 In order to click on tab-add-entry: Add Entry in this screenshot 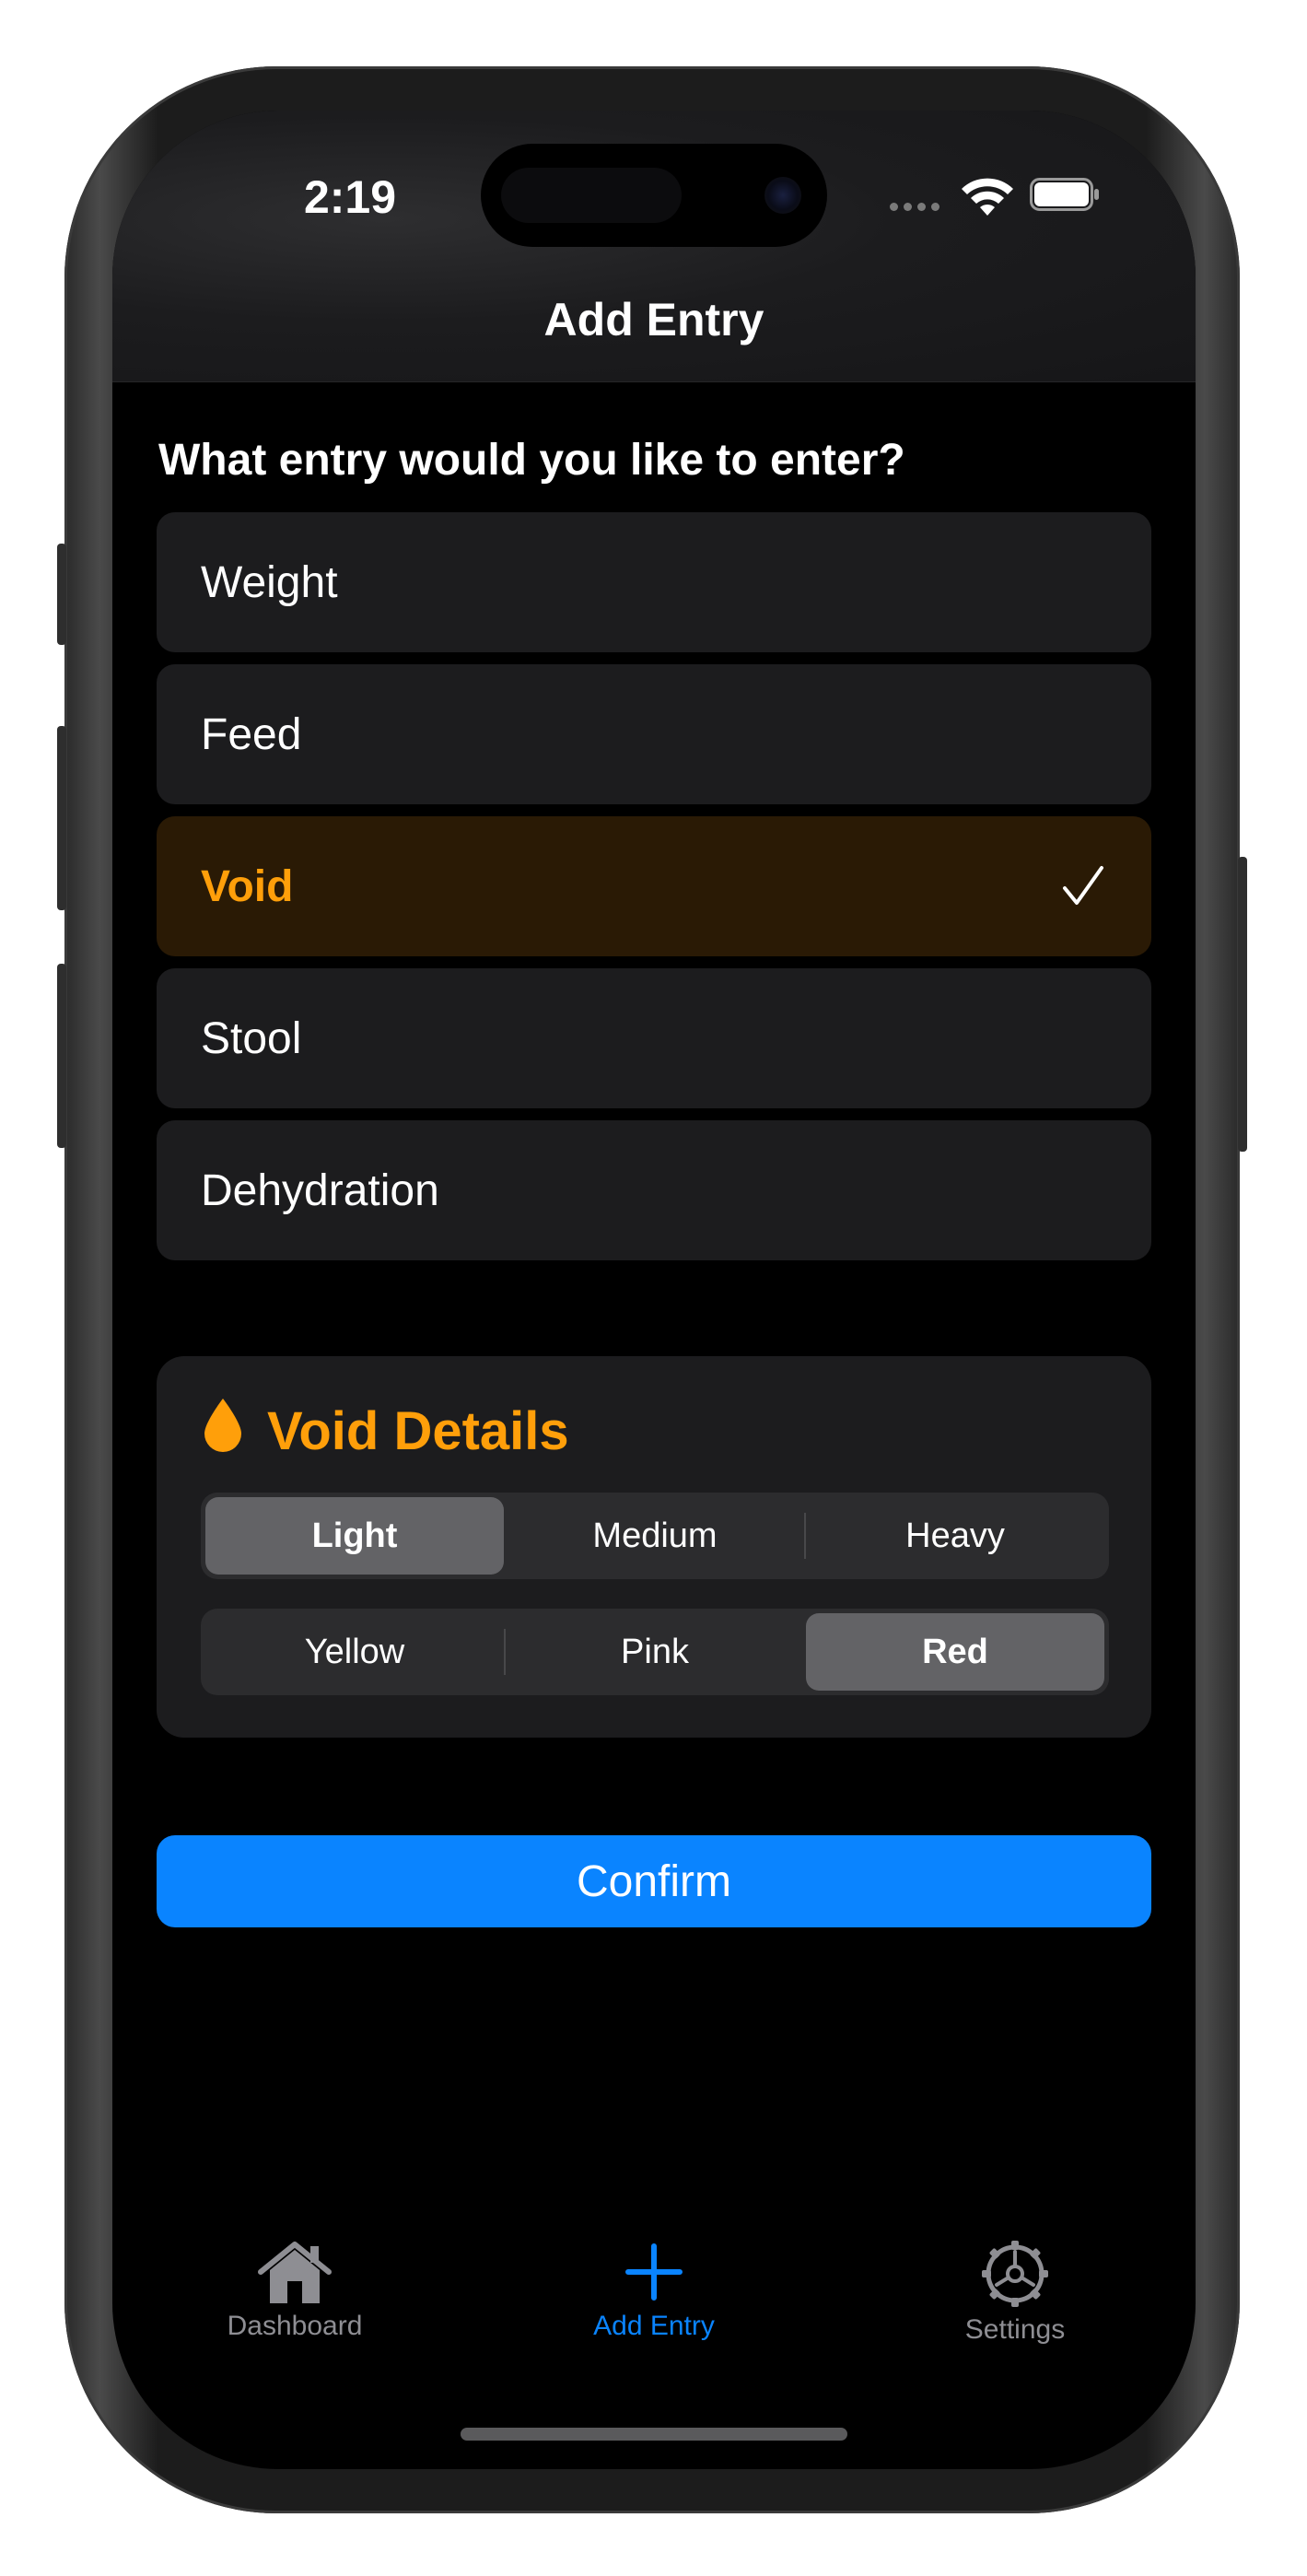, I will do `click(654, 2290)`.